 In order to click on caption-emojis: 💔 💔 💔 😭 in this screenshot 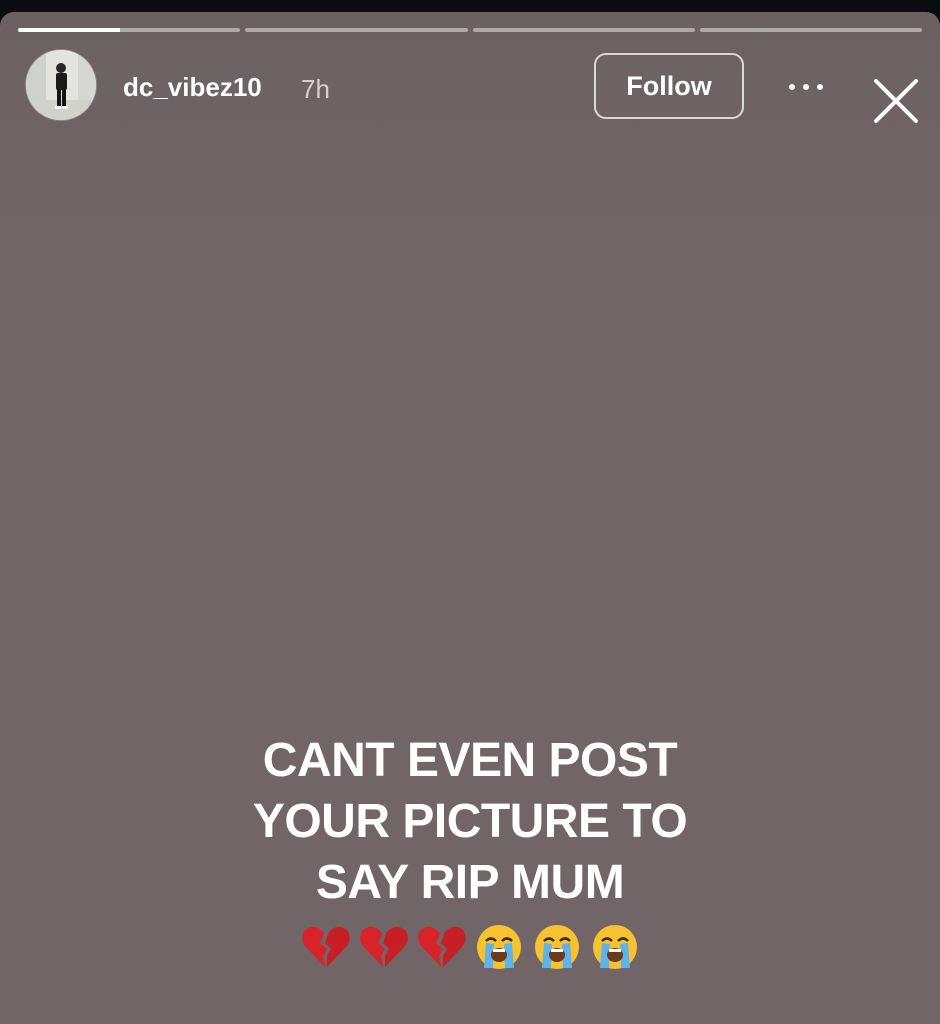, I will do `click(470, 947)`.